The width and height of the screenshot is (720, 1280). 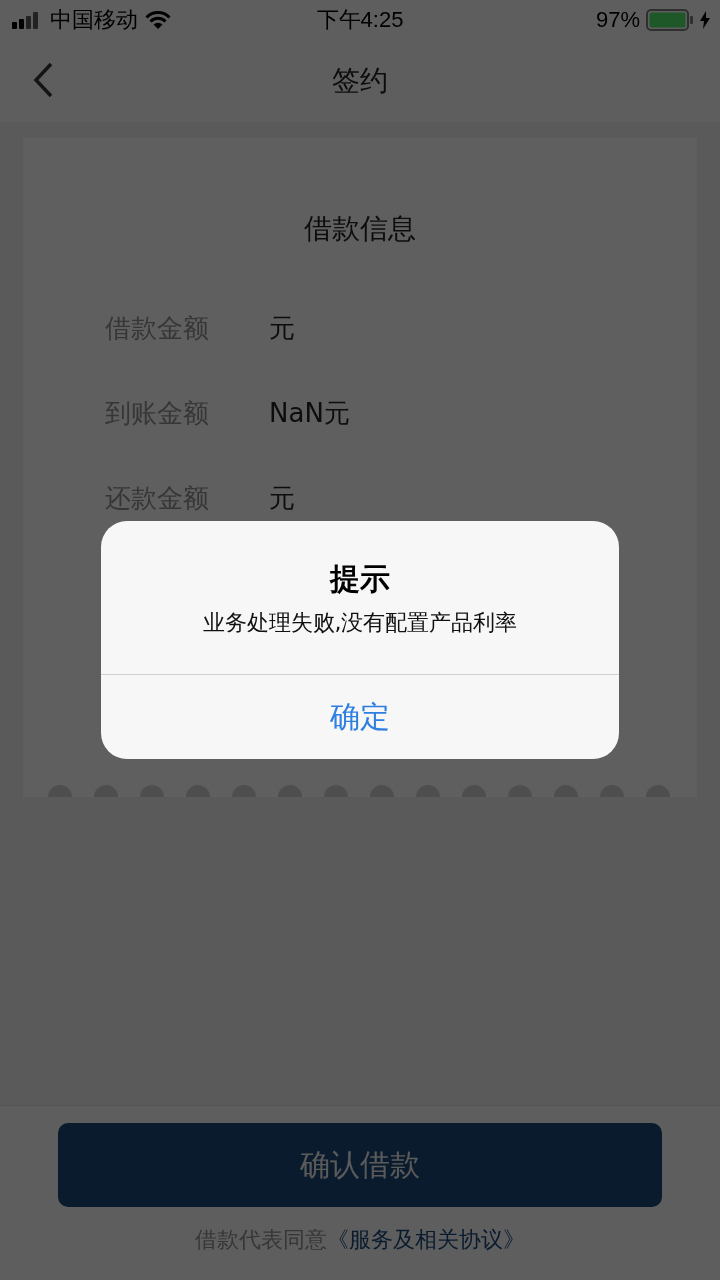 What do you see at coordinates (360, 623) in the screenshot?
I see `dialog-message: 业务处理失败,没有配置产品利率` at bounding box center [360, 623].